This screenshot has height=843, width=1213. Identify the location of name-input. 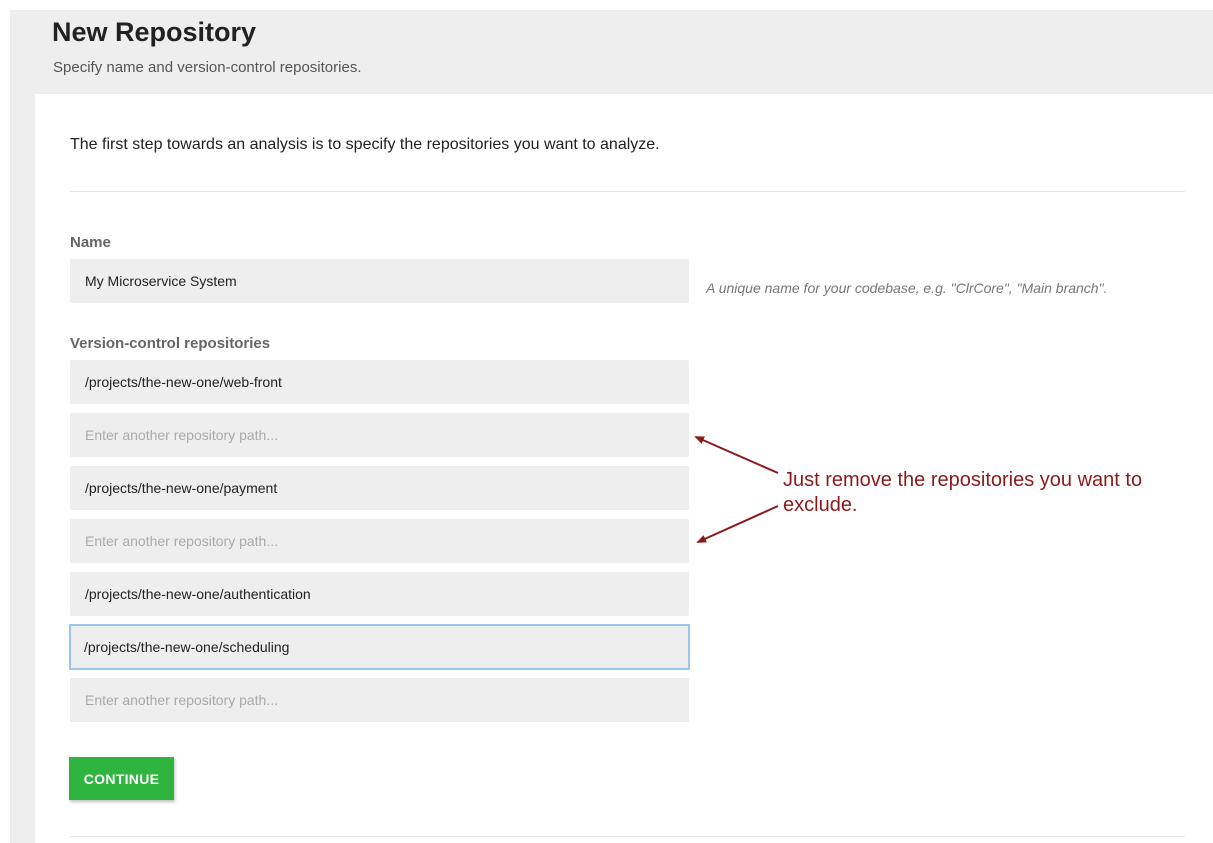
(379, 281).